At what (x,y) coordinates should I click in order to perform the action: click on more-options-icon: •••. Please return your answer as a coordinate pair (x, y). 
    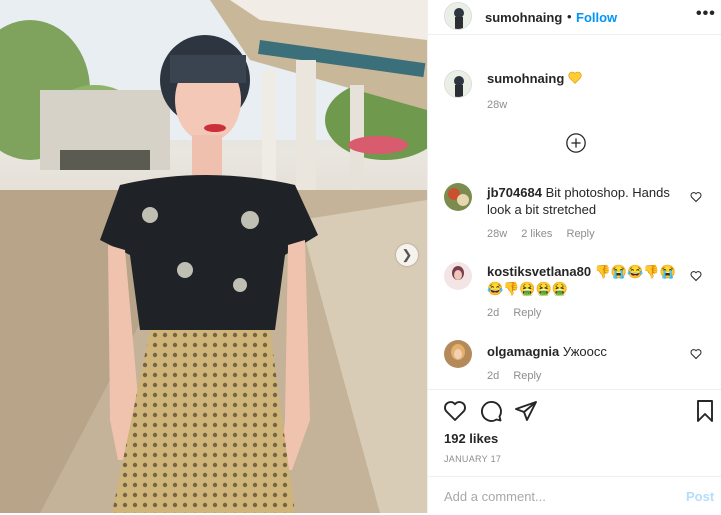
    Looking at the image, I should click on (706, 14).